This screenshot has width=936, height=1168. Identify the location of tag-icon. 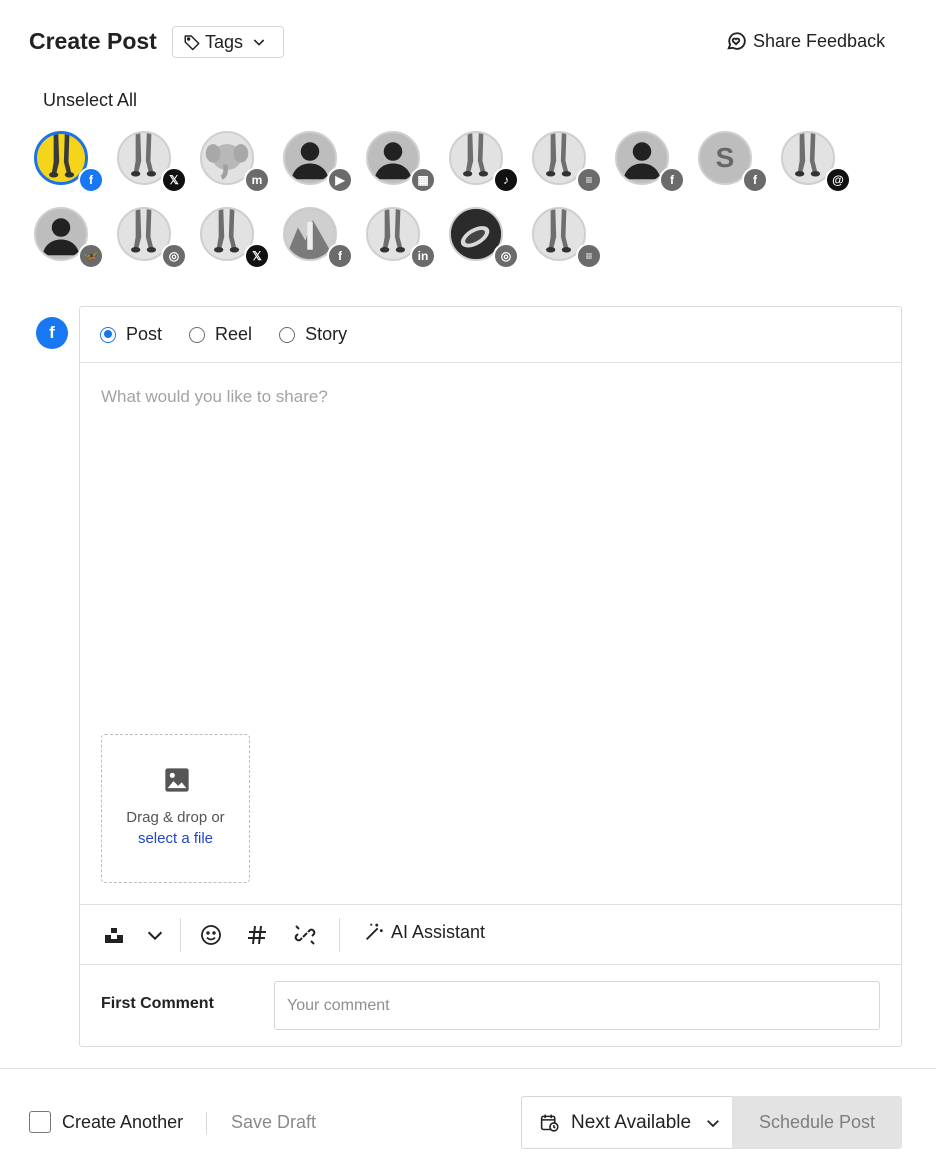
(192, 43).